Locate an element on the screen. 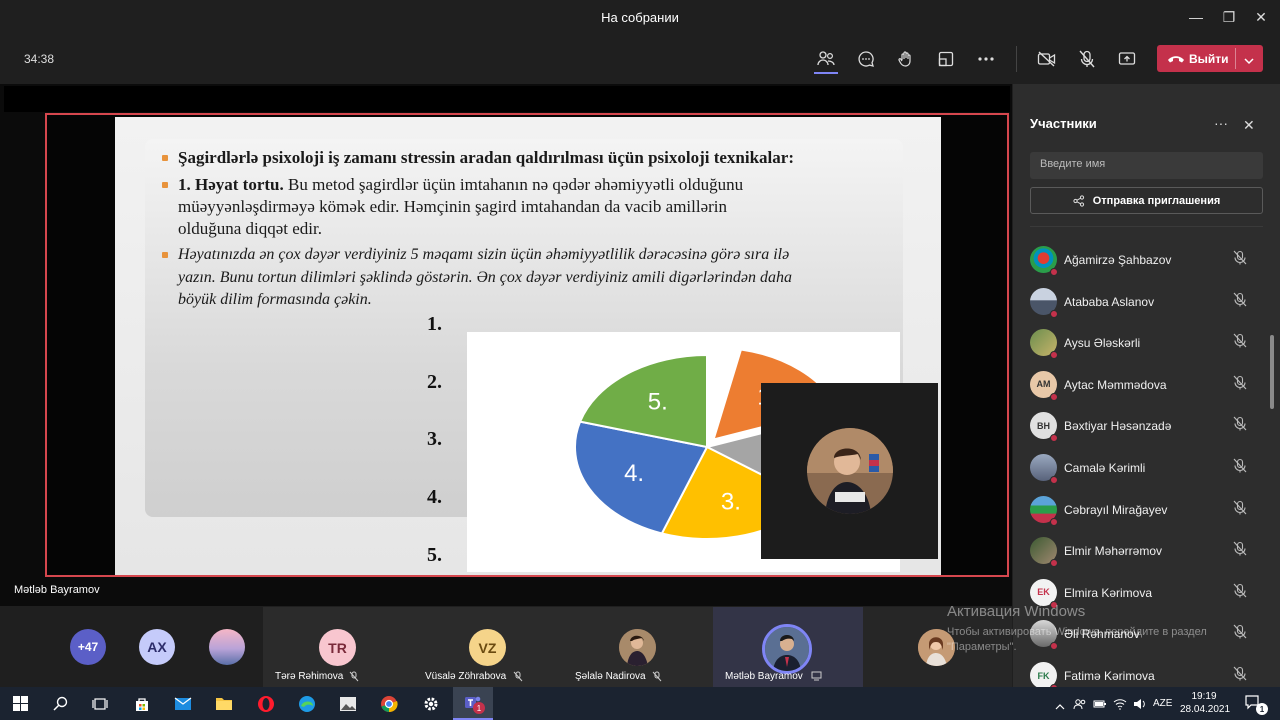 The height and width of the screenshot is (720, 1280). participant-name: Fatimə Kərimova is located at coordinates (1109, 676).